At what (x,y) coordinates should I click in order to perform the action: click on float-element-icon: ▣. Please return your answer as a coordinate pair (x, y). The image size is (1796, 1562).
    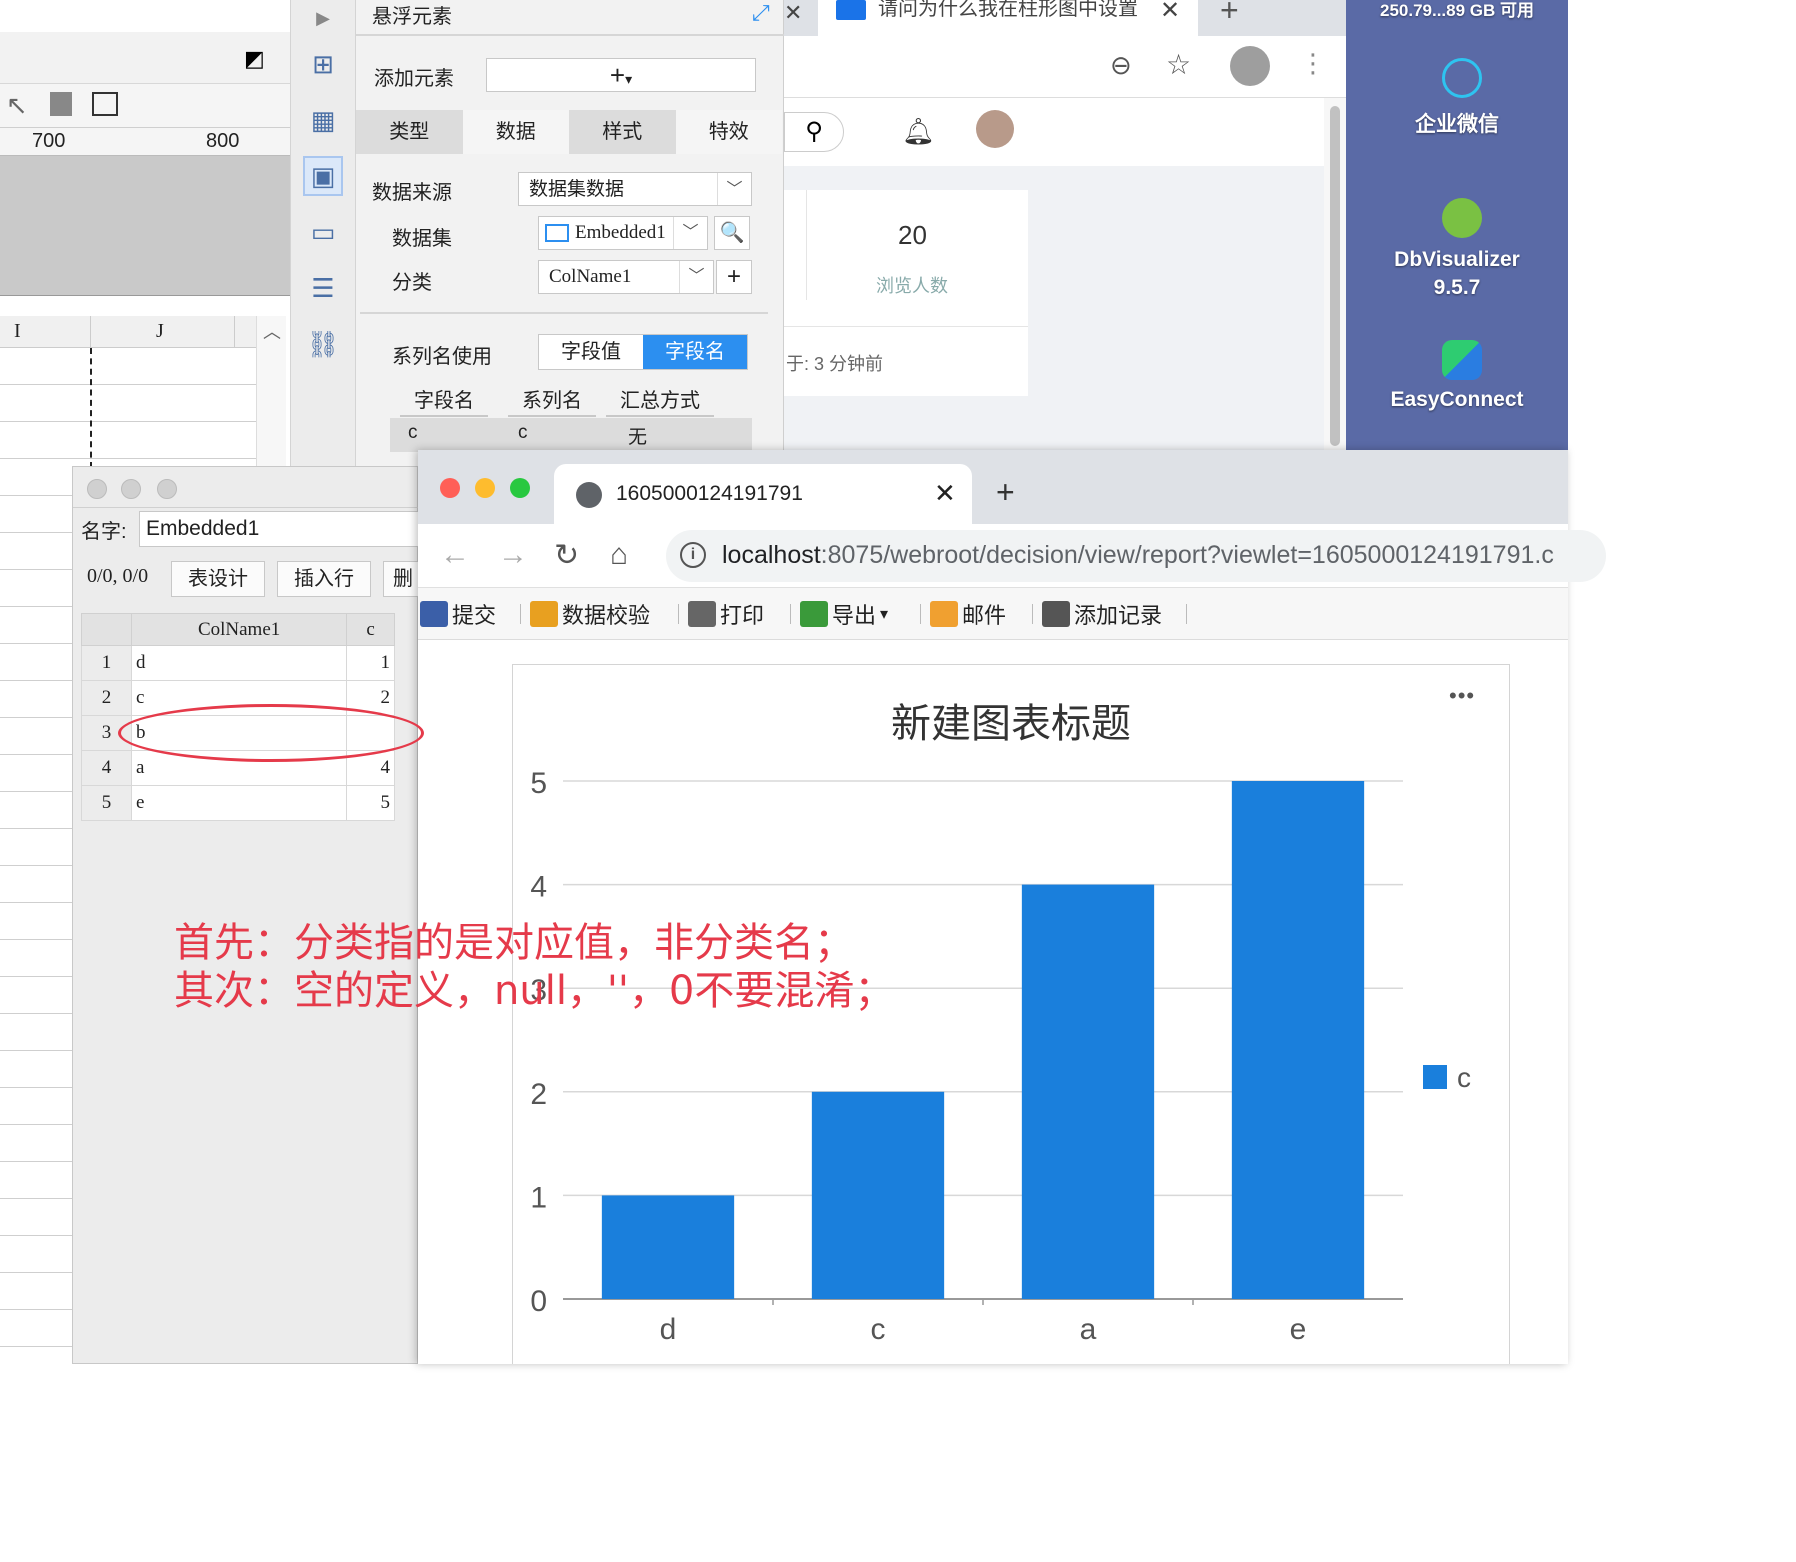
    Looking at the image, I should click on (323, 176).